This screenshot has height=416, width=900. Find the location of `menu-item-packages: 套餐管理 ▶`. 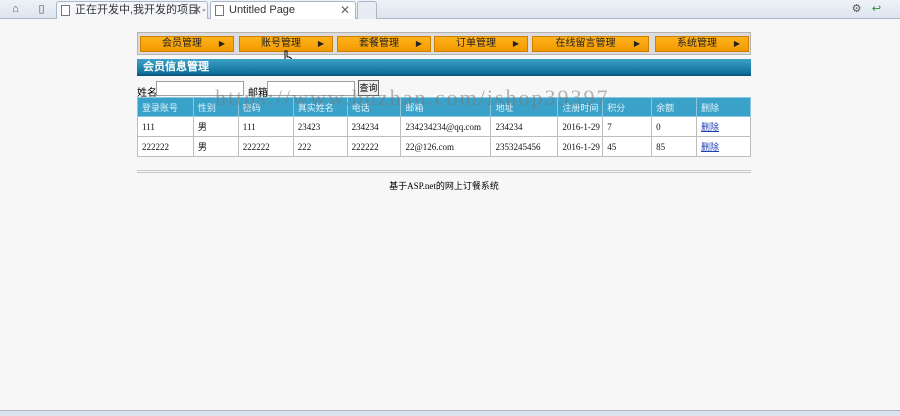

menu-item-packages: 套餐管理 ▶ is located at coordinates (384, 44).